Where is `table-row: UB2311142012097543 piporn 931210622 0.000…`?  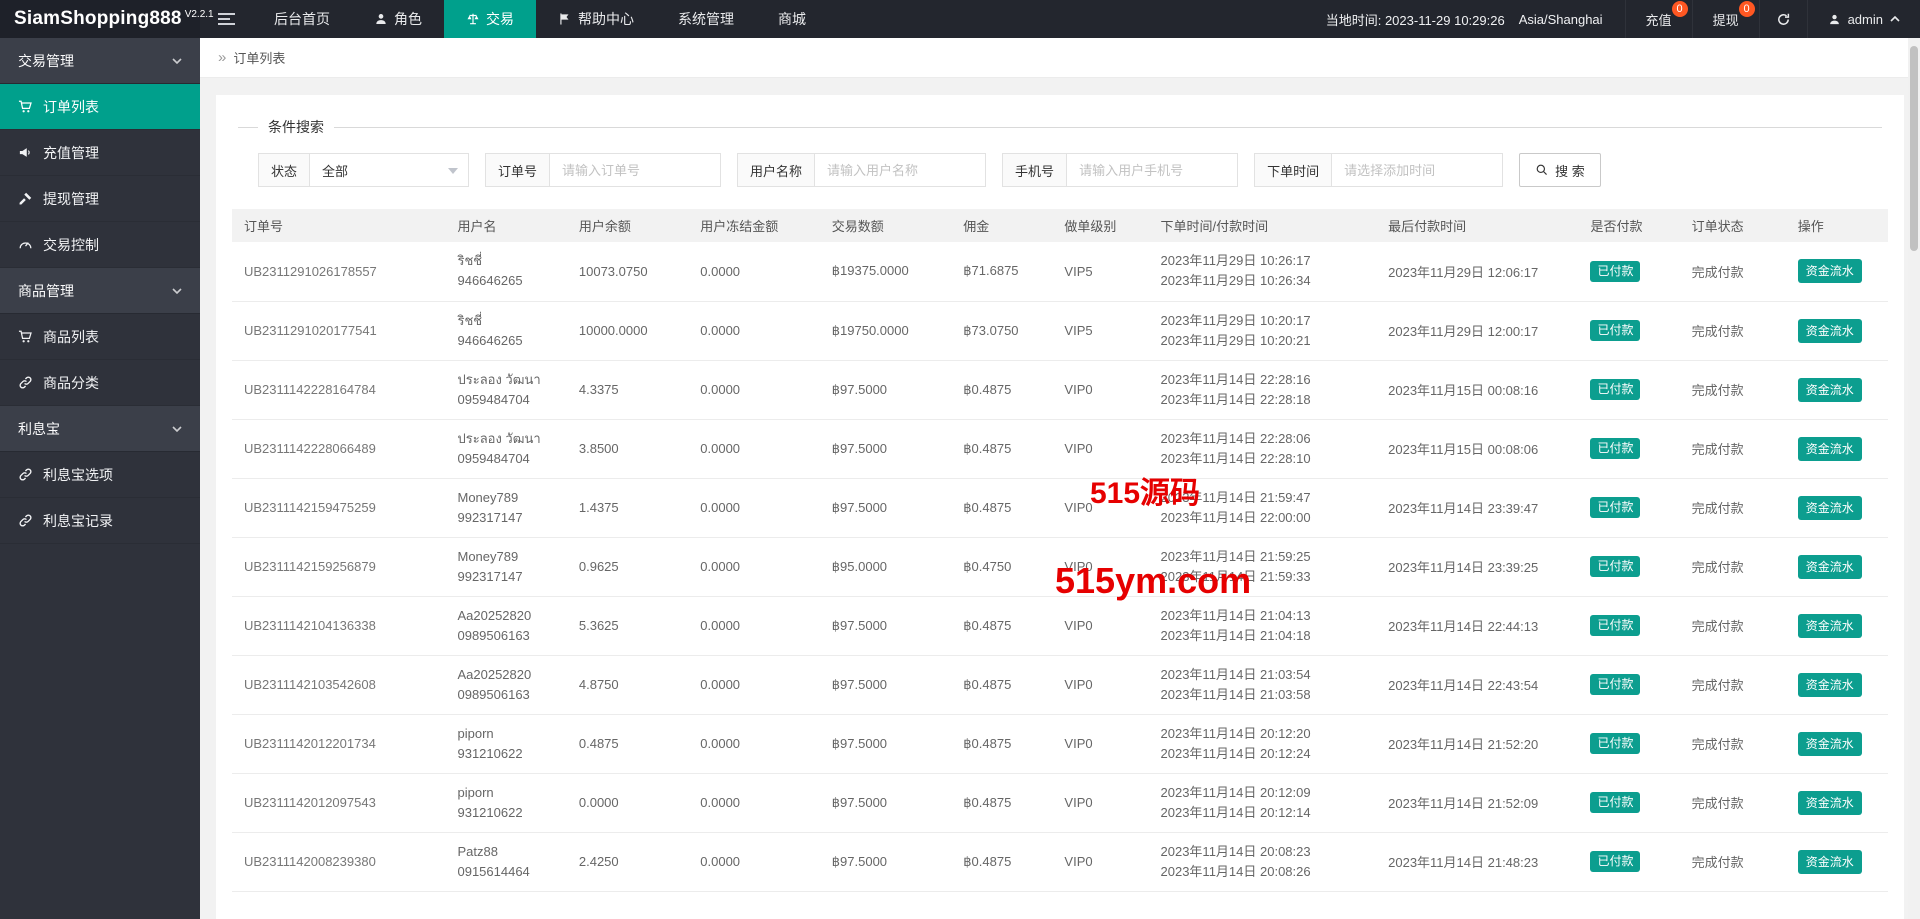 table-row: UB2311142012097543 piporn 931210622 0.000… is located at coordinates (1060, 803).